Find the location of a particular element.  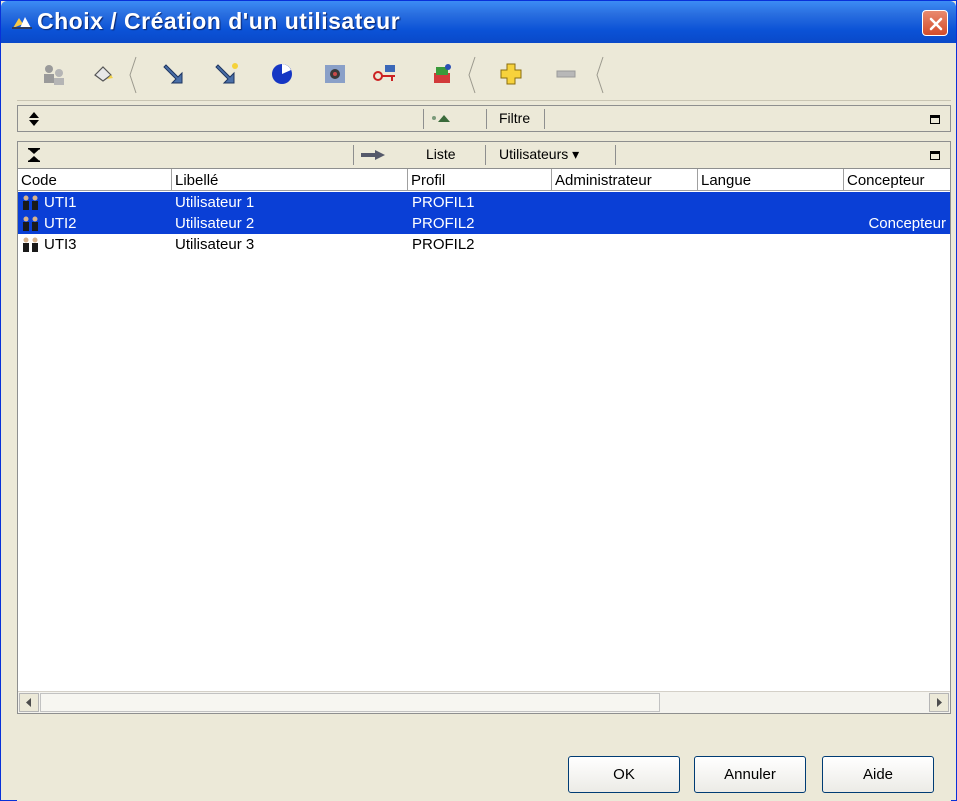

table-row: UTI3 Utilisateur 3 PROFIL2 is located at coordinates (484, 244).